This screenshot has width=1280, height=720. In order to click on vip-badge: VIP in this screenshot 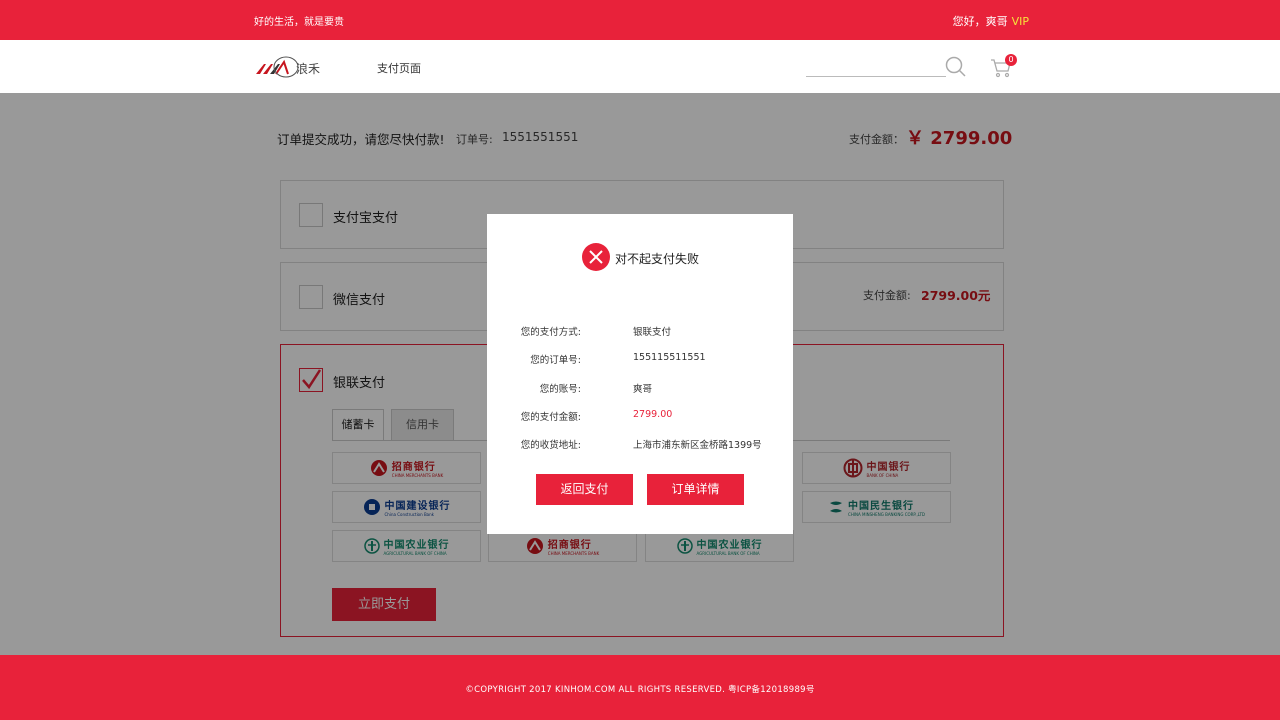, I will do `click(1020, 21)`.